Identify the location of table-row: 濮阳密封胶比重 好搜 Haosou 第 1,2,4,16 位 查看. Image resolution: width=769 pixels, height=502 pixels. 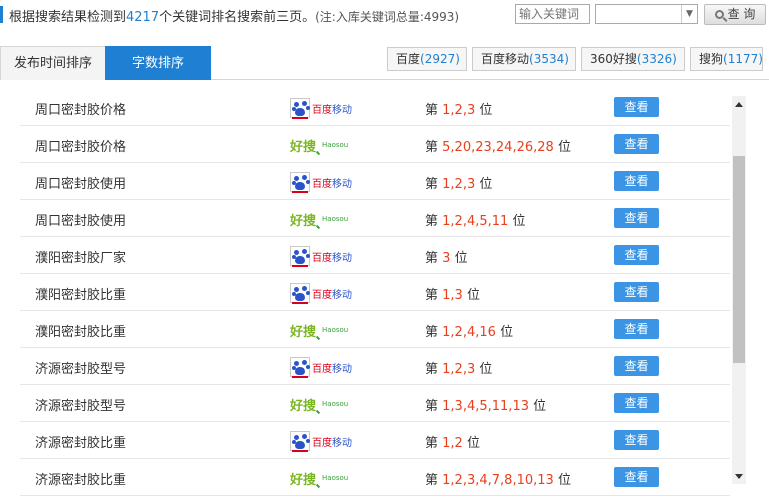
(375, 329).